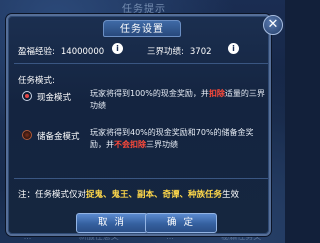 Image resolution: width=320 pixels, height=243 pixels. I want to click on reserve-mode-label: 储备金模式, so click(58, 136).